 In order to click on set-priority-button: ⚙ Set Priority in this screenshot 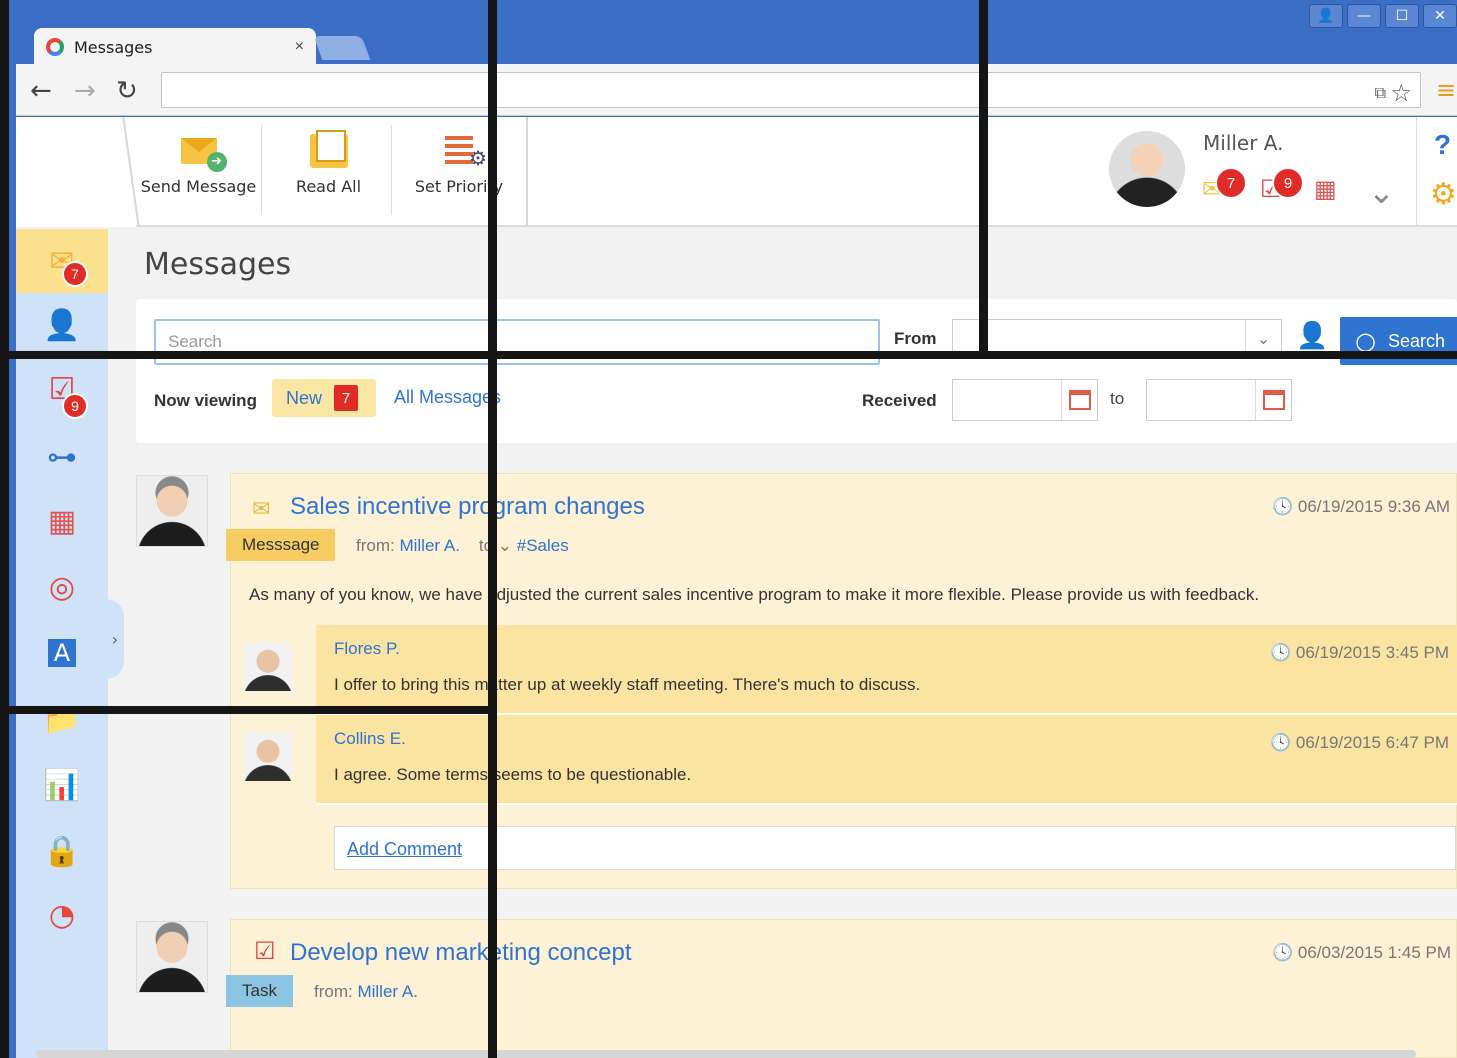, I will do `click(459, 170)`.